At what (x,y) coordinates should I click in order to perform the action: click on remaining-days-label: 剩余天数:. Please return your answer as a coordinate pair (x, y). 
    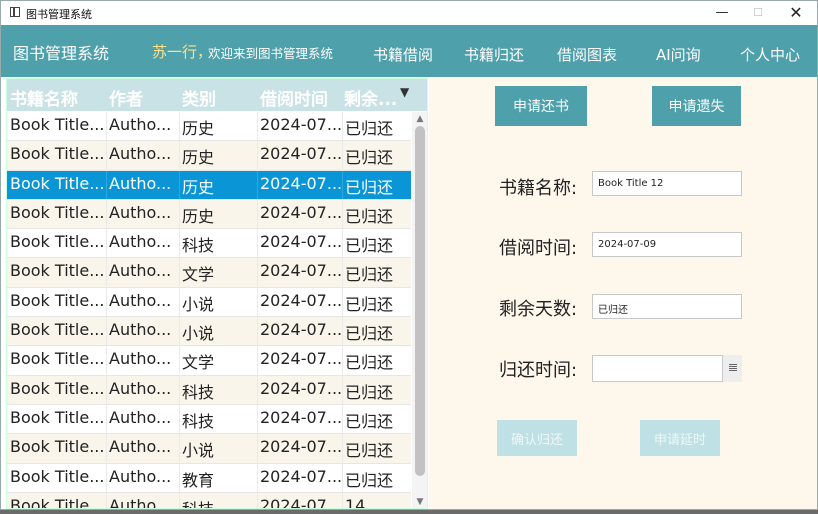
    Looking at the image, I should click on (538, 309).